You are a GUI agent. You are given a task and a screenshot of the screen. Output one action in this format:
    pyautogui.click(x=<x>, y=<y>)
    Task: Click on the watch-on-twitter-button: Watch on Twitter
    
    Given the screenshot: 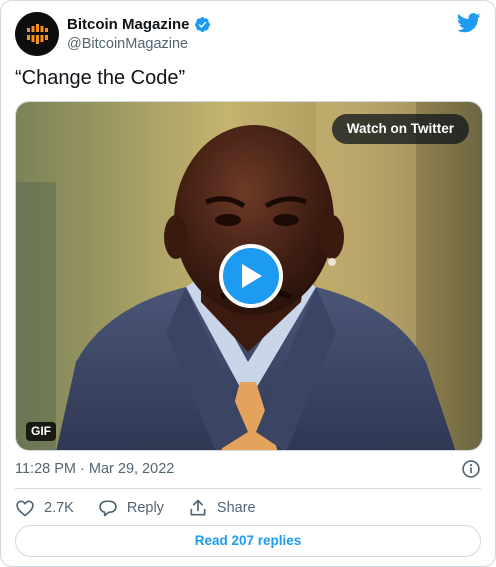 What is the action you would take?
    pyautogui.click(x=400, y=129)
    